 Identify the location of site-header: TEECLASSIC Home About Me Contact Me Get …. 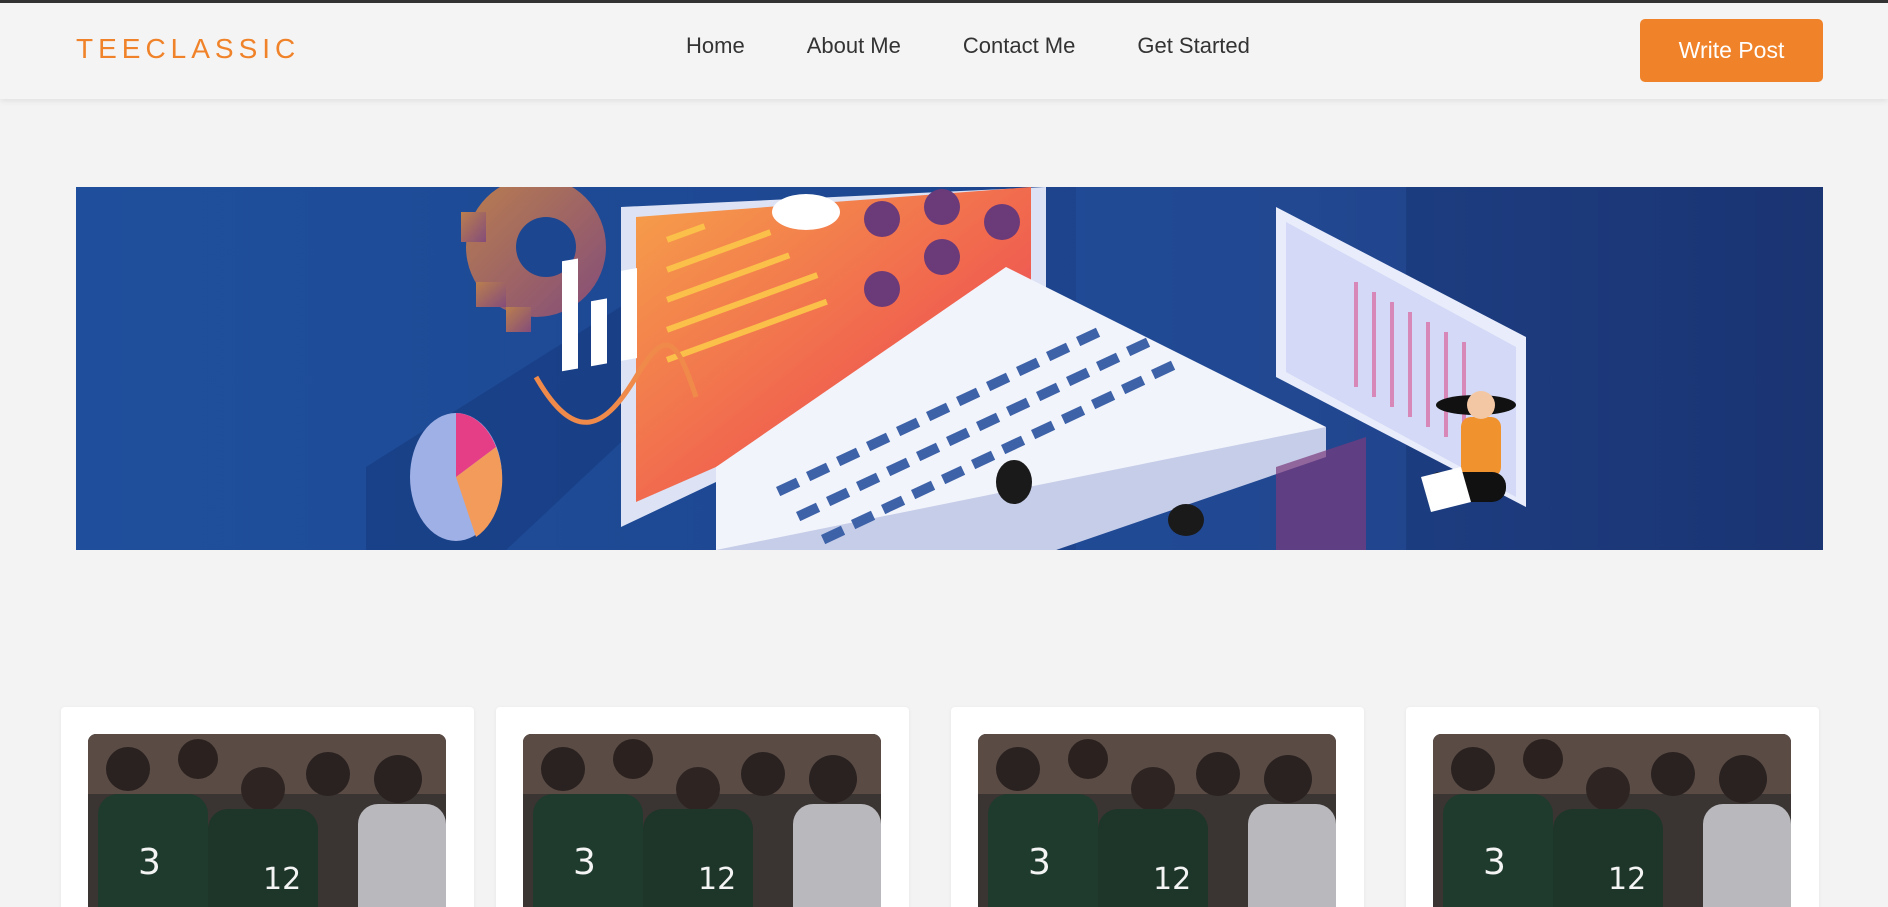
(944, 51).